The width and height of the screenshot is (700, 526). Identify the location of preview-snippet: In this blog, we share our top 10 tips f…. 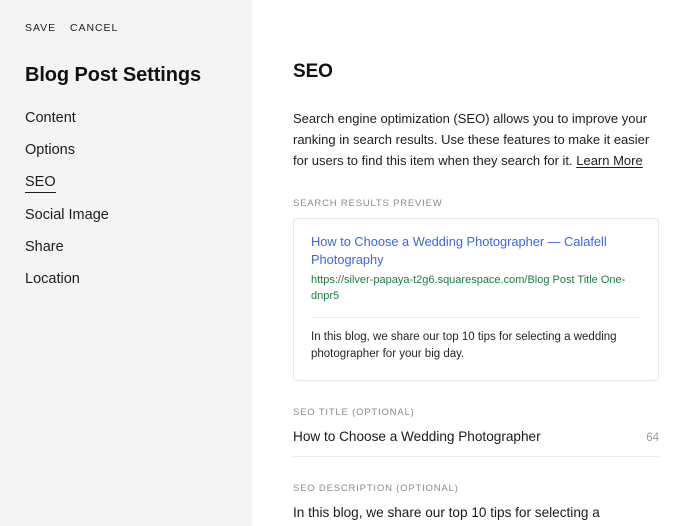
(464, 345).